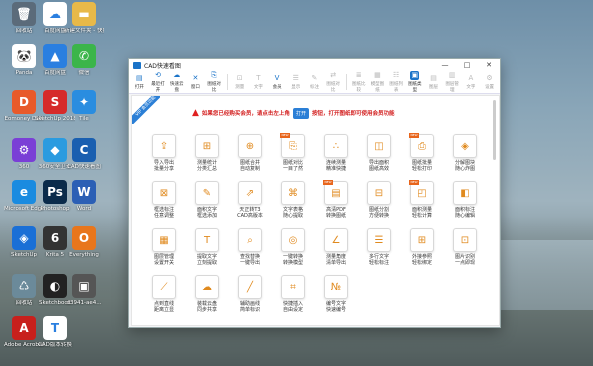 The height and width of the screenshot is (366, 593). I want to click on feature-item: ◈ 分解图块 随心炸图, so click(465, 153).